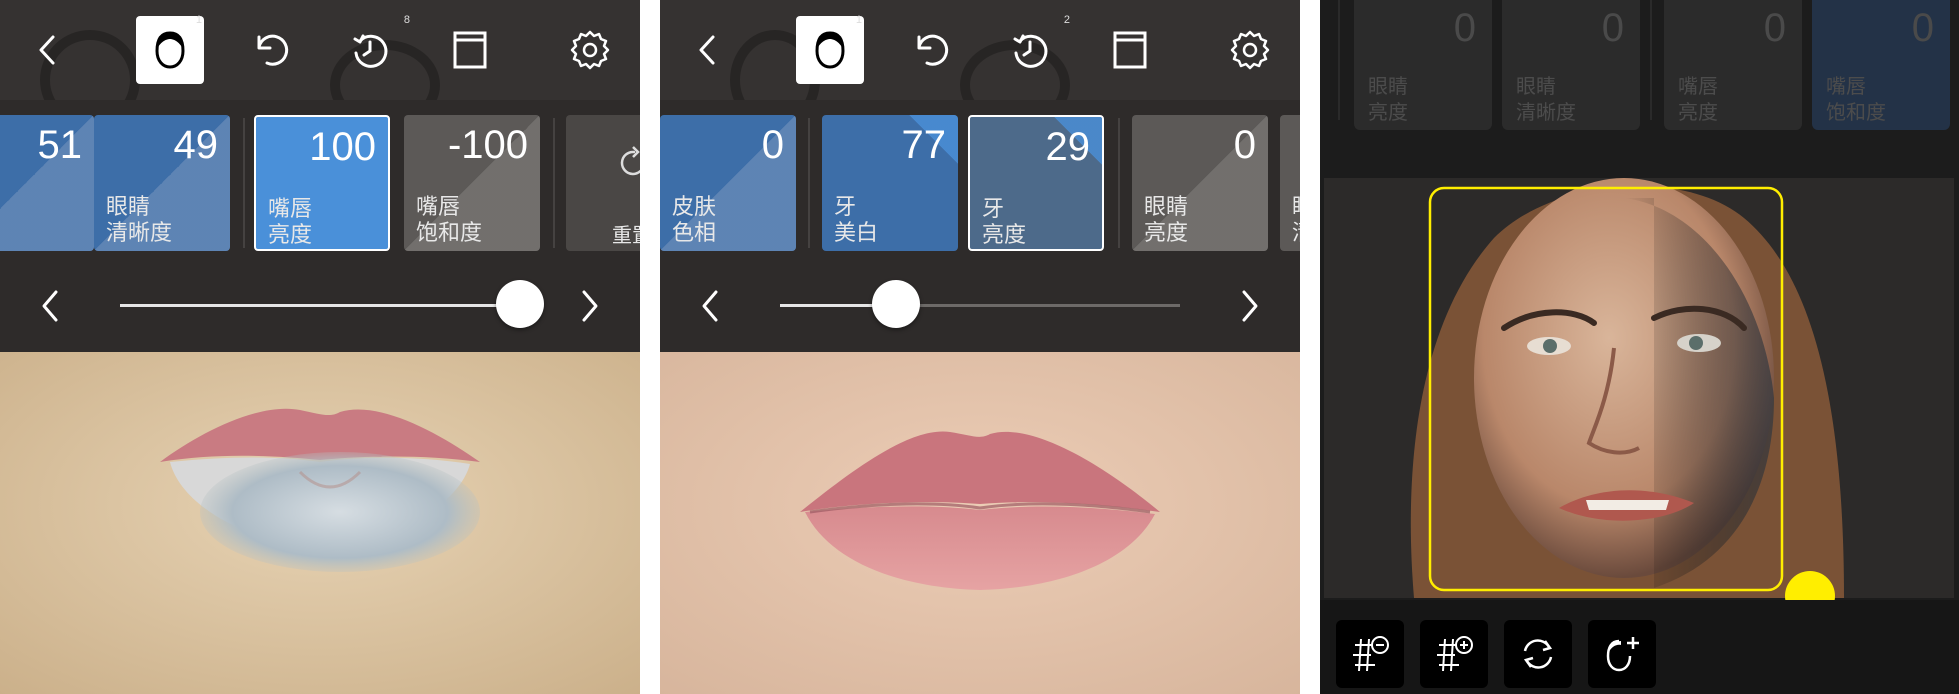 Image resolution: width=1959 pixels, height=694 pixels. I want to click on add-landmark-button, so click(1454, 654).